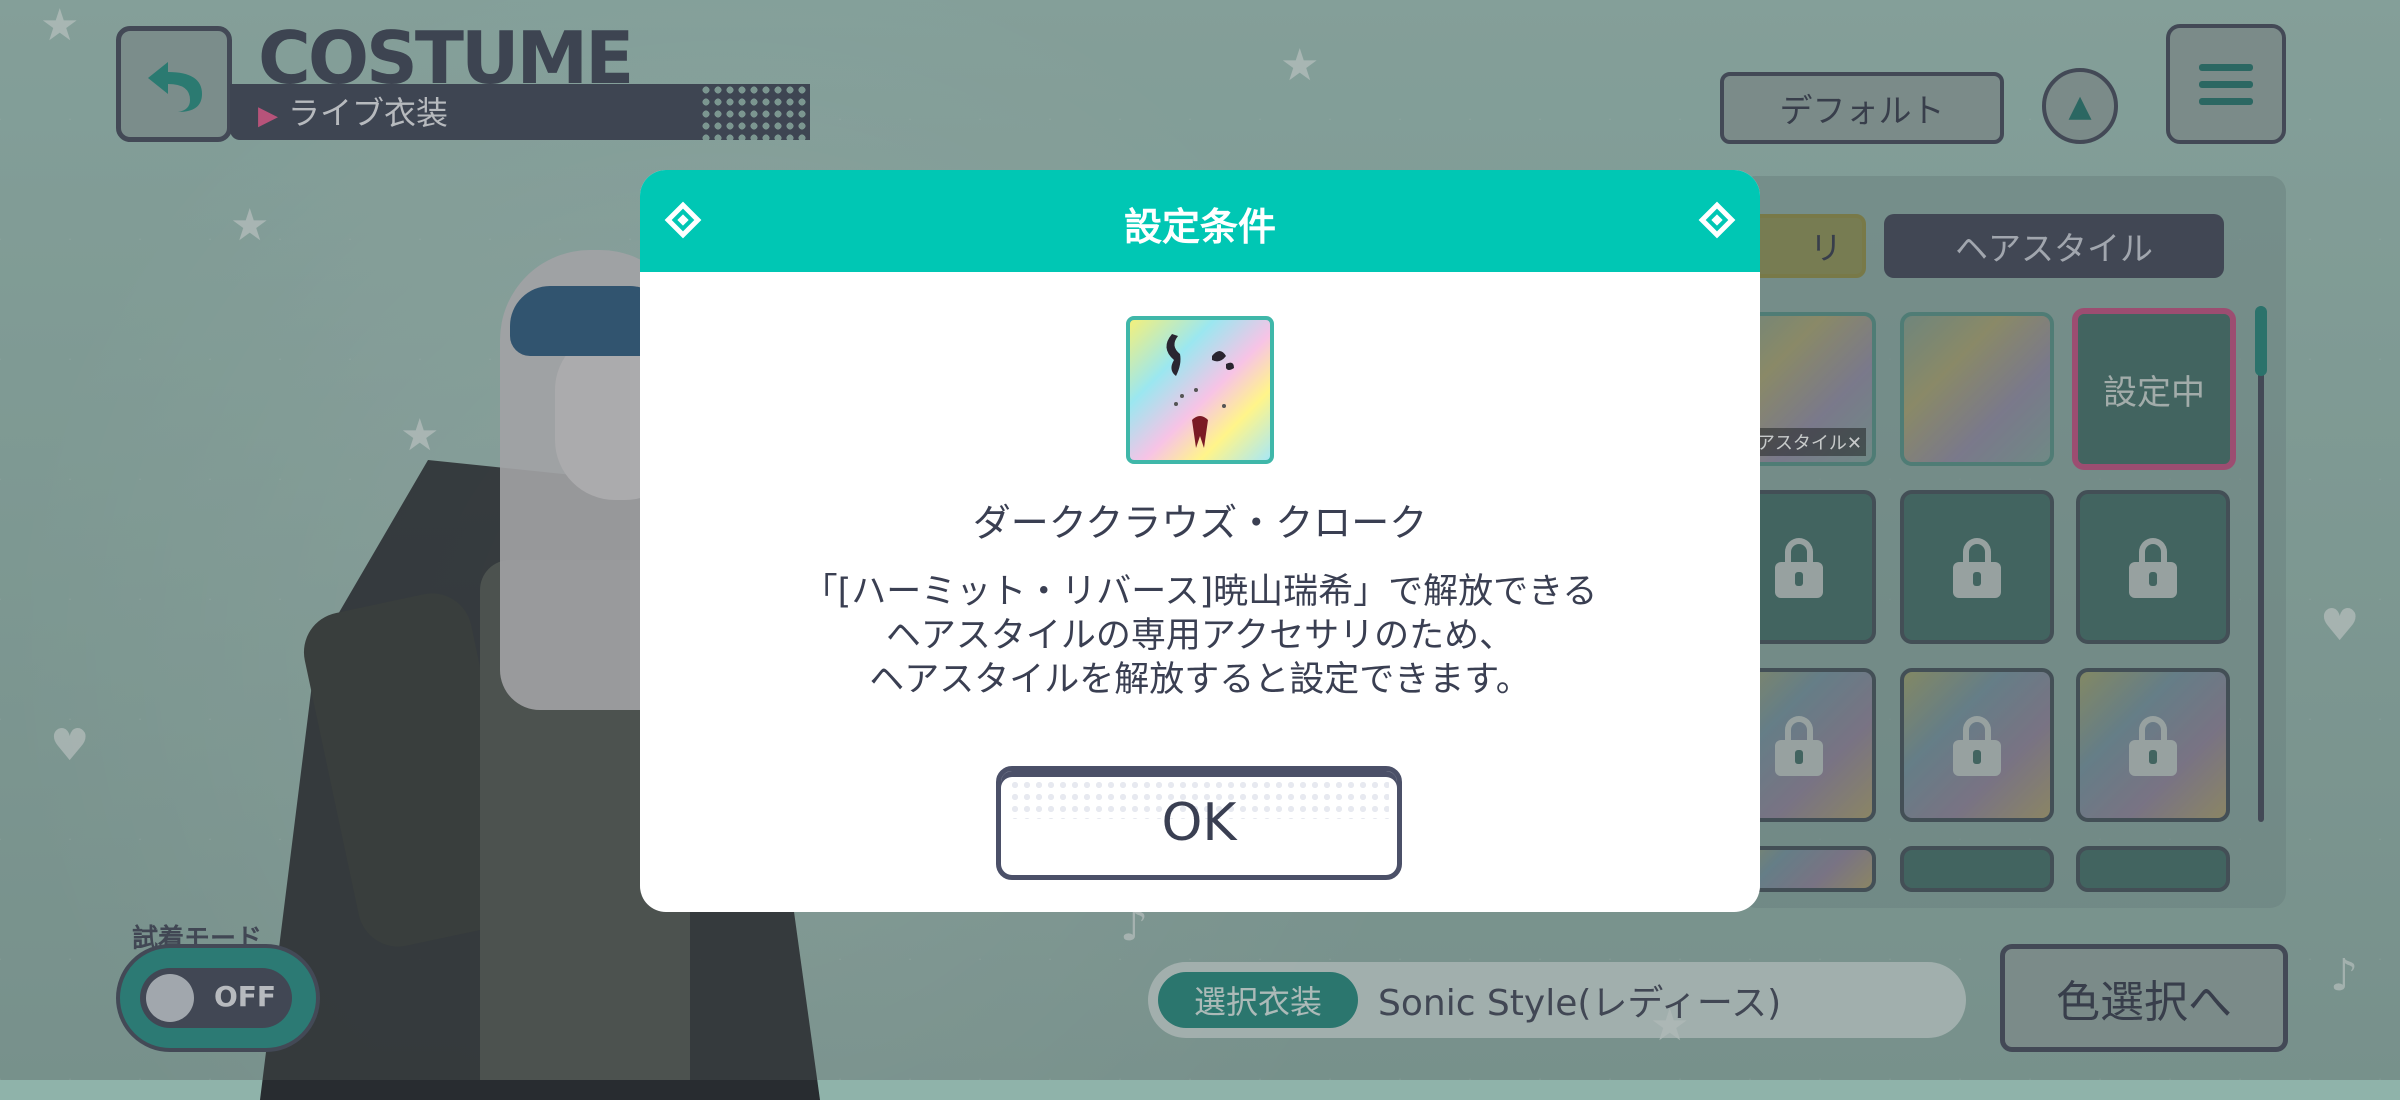  I want to click on description-line: ヘアスタイルの専用アクセサリのため、, so click(1200, 636).